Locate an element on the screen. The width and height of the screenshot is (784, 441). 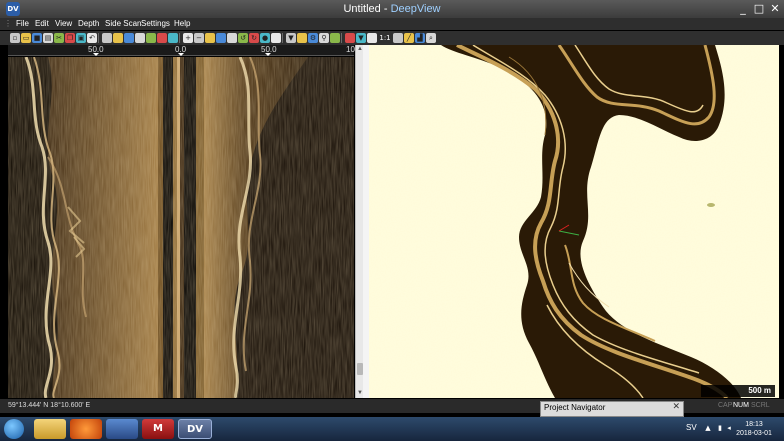
deepview-glyph: DV is located at coordinates (195, 429).